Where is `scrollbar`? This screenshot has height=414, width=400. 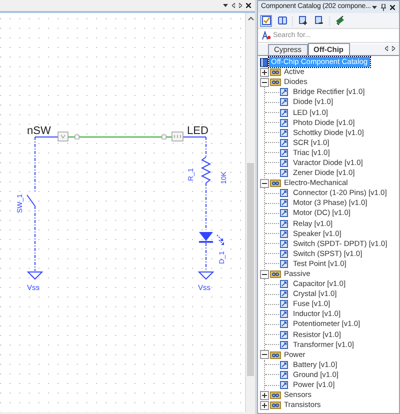
scrollbar is located at coordinates (250, 212).